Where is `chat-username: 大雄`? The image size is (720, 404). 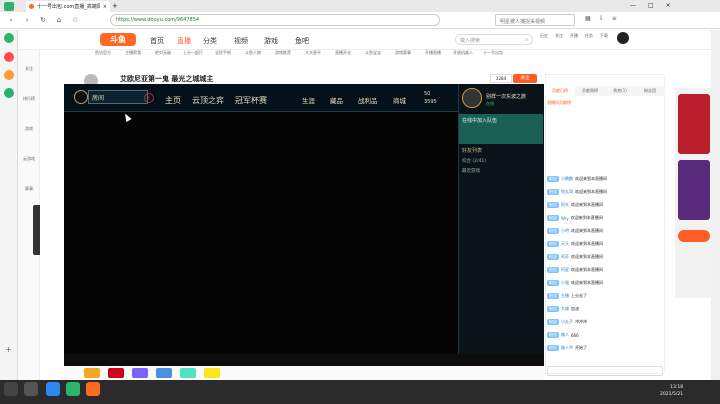
chat-username: 大雄 is located at coordinates (565, 309).